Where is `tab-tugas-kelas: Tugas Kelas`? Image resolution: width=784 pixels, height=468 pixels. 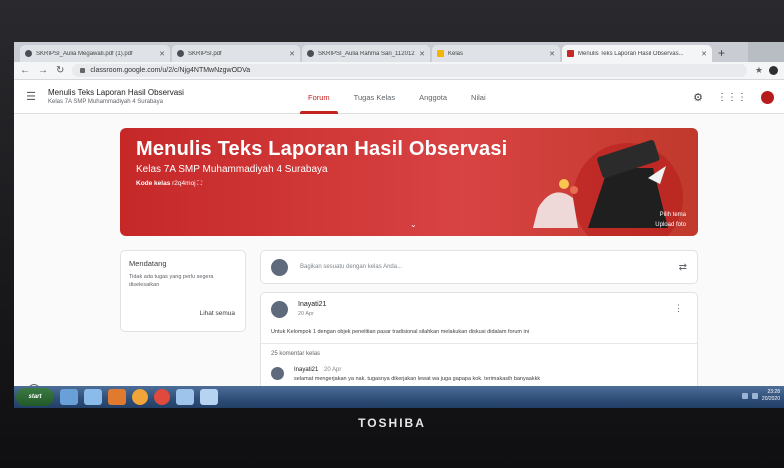 tab-tugas-kelas: Tugas Kelas is located at coordinates (374, 97).